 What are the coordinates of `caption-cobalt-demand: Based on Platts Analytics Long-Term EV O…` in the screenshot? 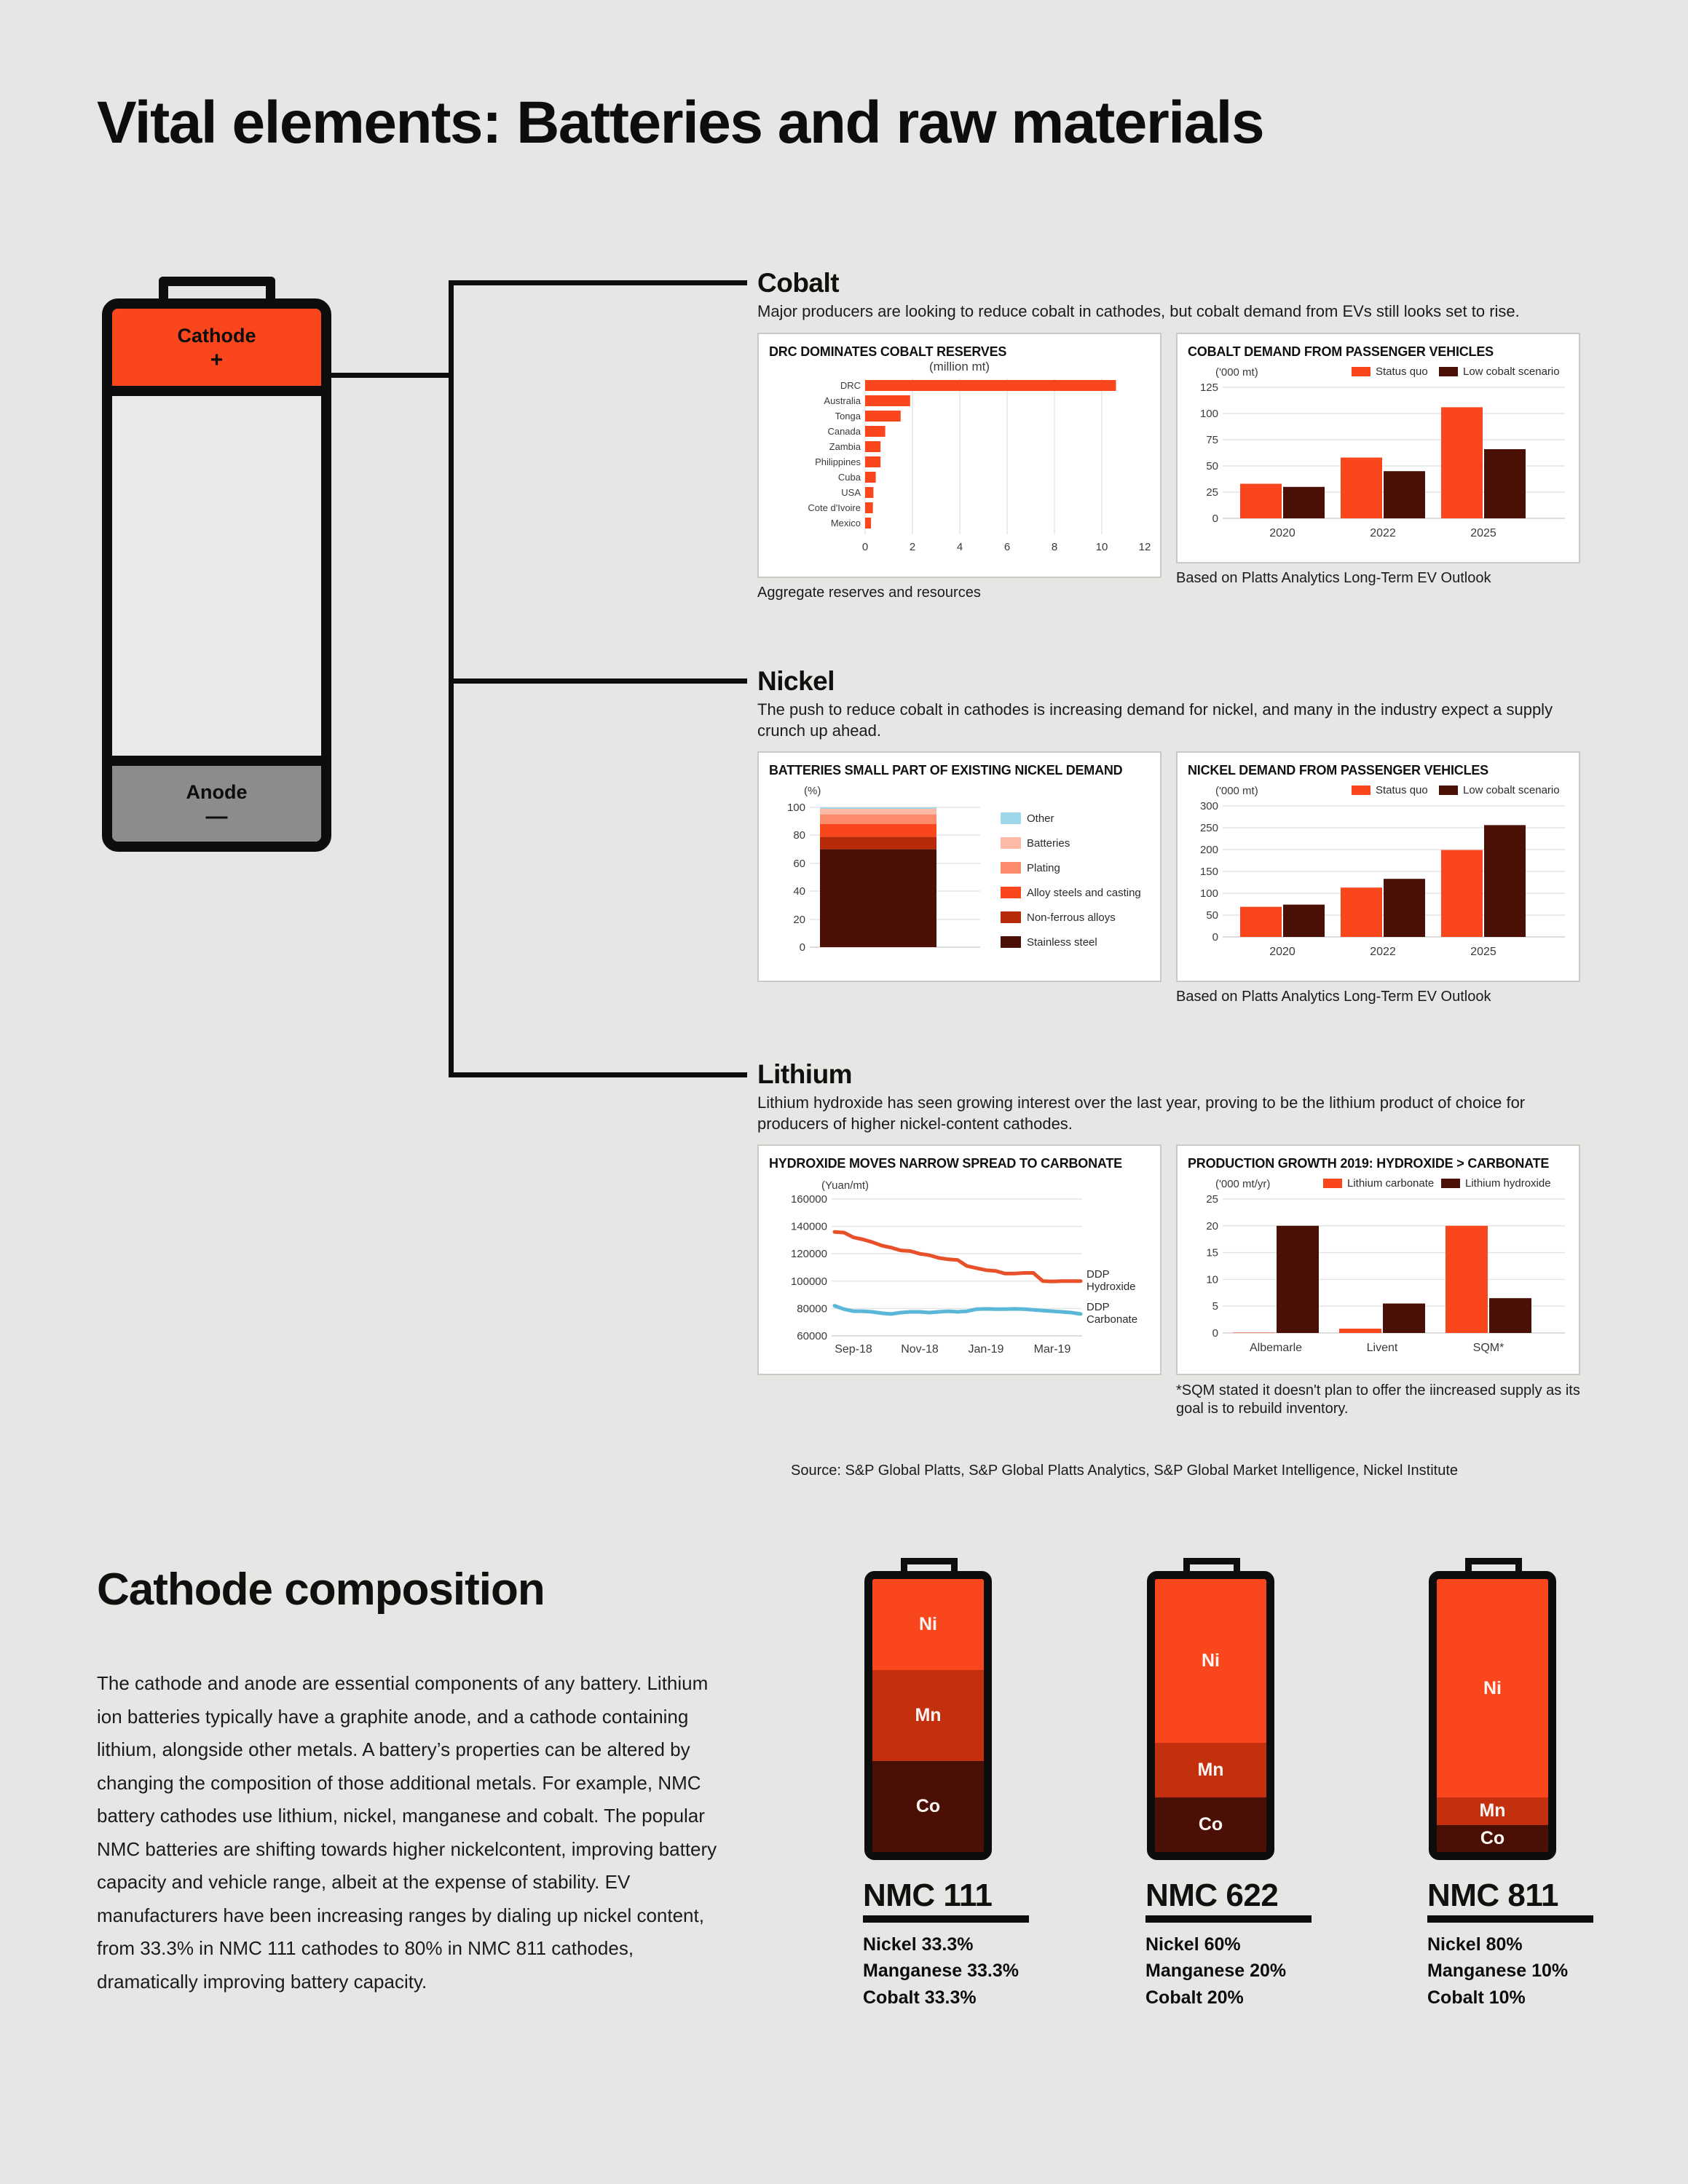 It's located at (1333, 577).